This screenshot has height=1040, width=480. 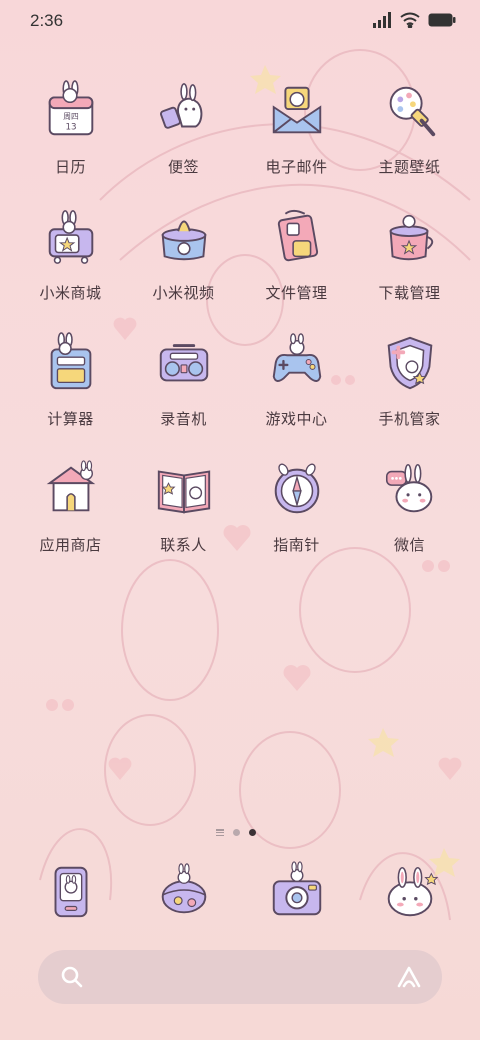 I want to click on dock-camera, so click(x=296, y=891).